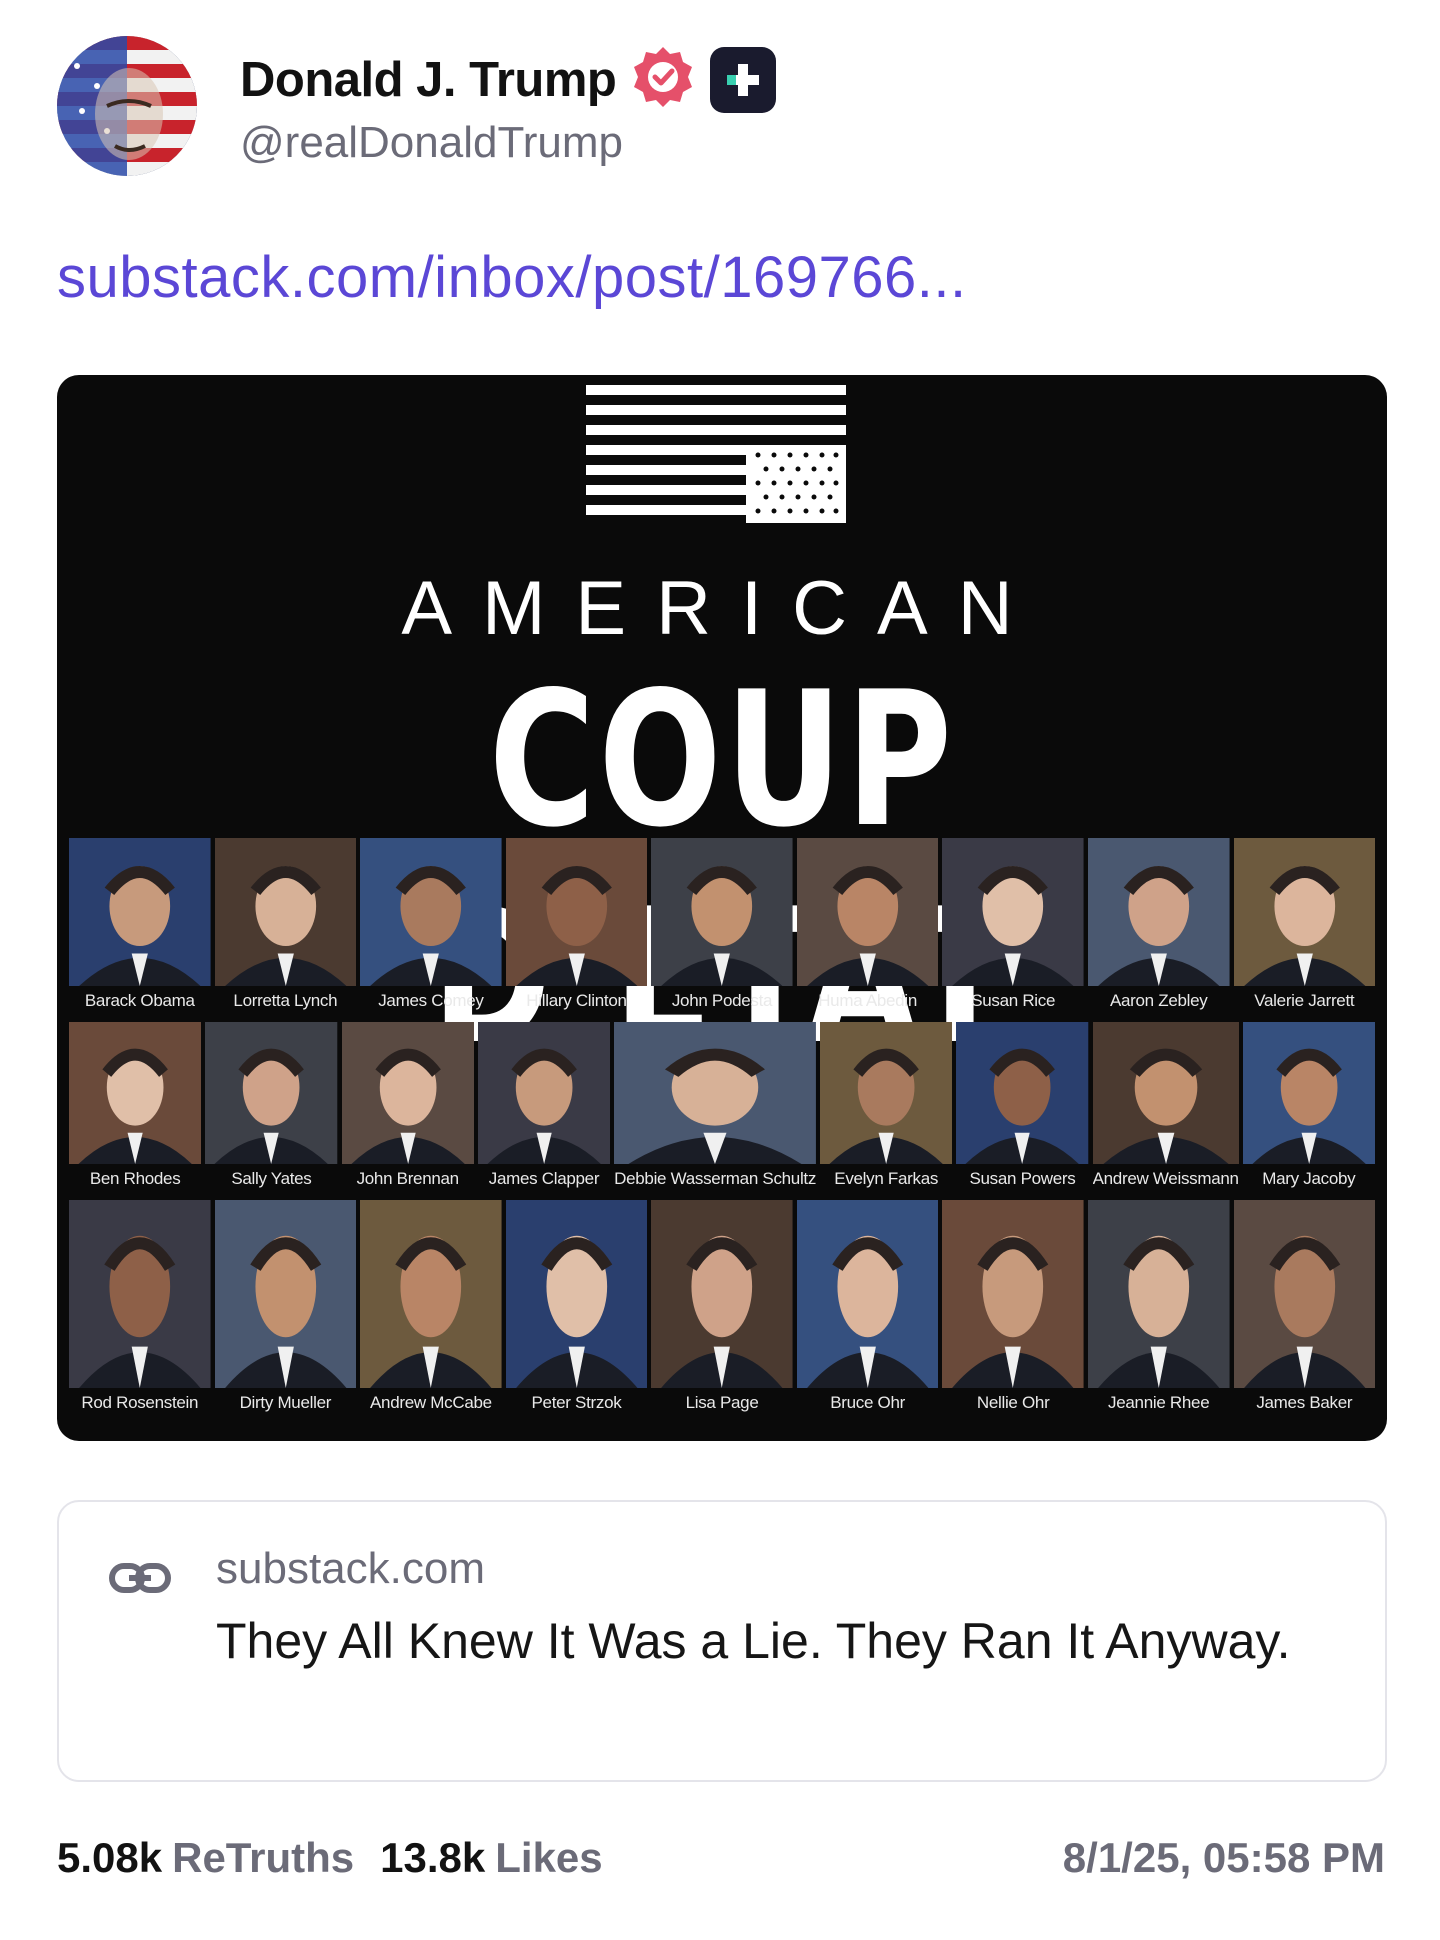 This screenshot has width=1440, height=1940. Describe the element at coordinates (1159, 1402) in the screenshot. I see `portrait-caption: Jeannie Rhee` at that location.